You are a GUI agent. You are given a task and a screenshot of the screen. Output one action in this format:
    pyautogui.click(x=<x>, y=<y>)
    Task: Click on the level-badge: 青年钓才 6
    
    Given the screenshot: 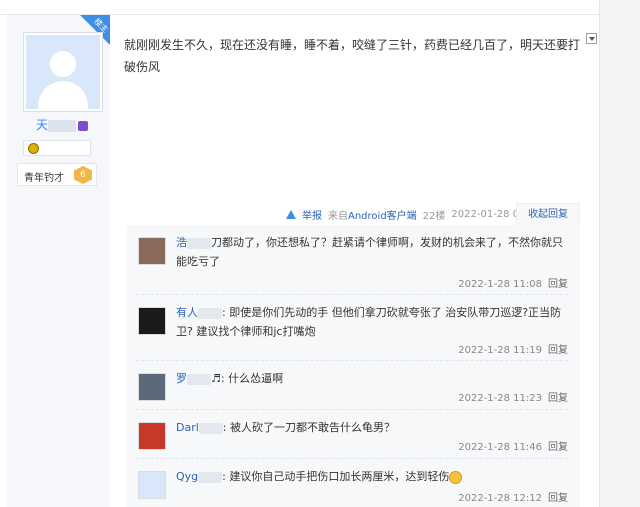 What is the action you would take?
    pyautogui.click(x=57, y=174)
    